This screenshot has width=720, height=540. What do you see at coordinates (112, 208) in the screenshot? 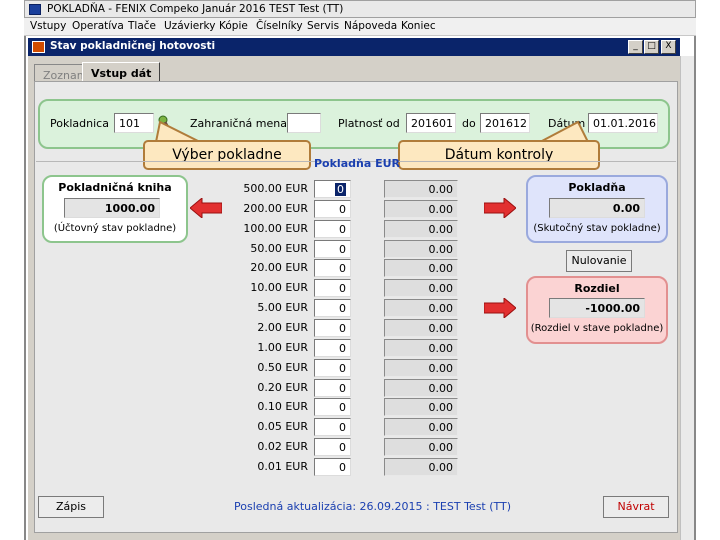
I see `kniha-value: 1000.00` at bounding box center [112, 208].